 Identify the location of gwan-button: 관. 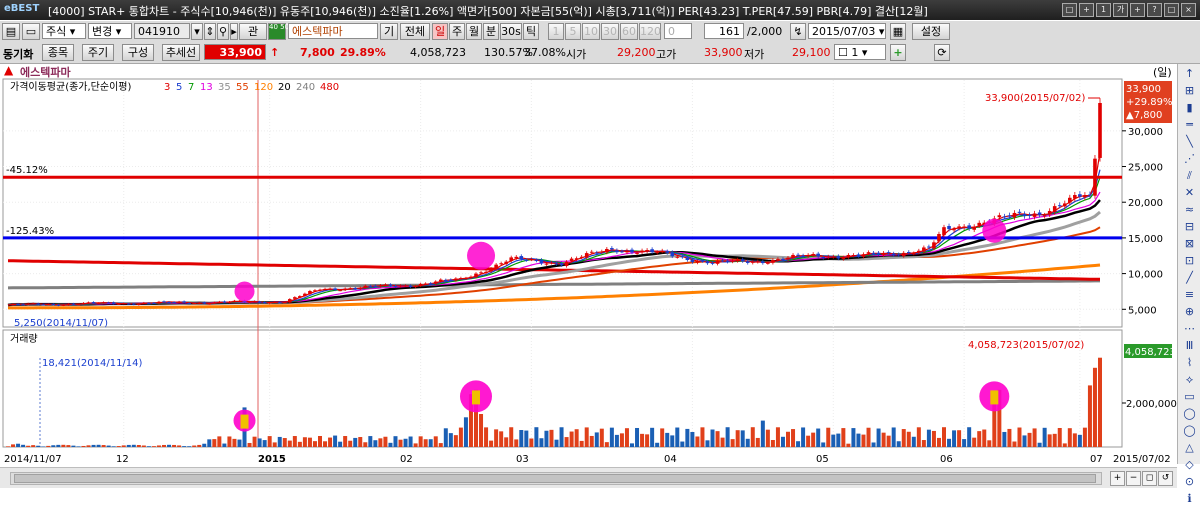
(253, 31).